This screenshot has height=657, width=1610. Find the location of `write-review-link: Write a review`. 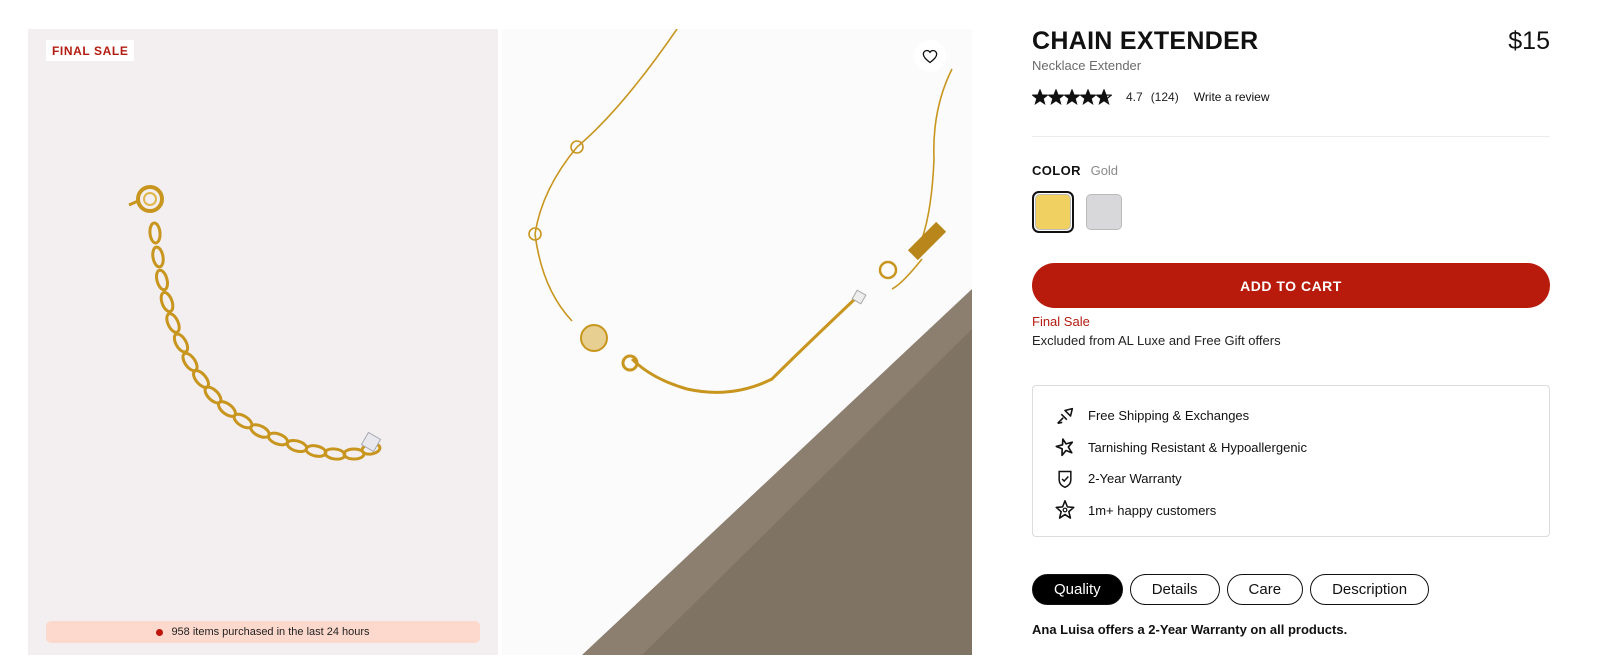

write-review-link: Write a review is located at coordinates (1232, 97).